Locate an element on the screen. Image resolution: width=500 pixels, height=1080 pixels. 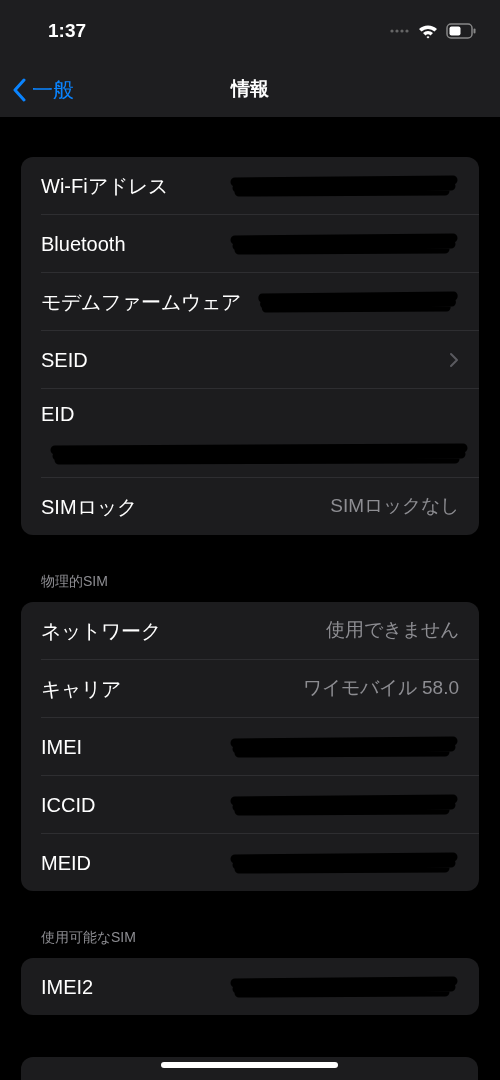
chevron-left-icon is located at coordinates (19, 89).